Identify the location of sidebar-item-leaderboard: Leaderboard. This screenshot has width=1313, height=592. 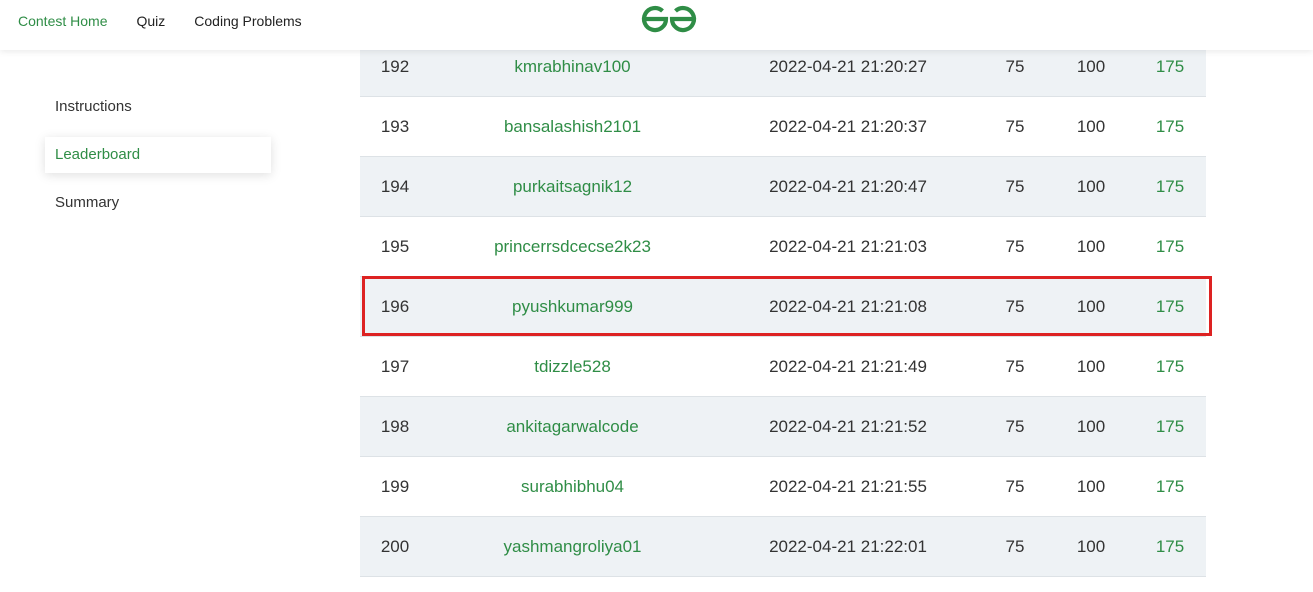
(158, 155).